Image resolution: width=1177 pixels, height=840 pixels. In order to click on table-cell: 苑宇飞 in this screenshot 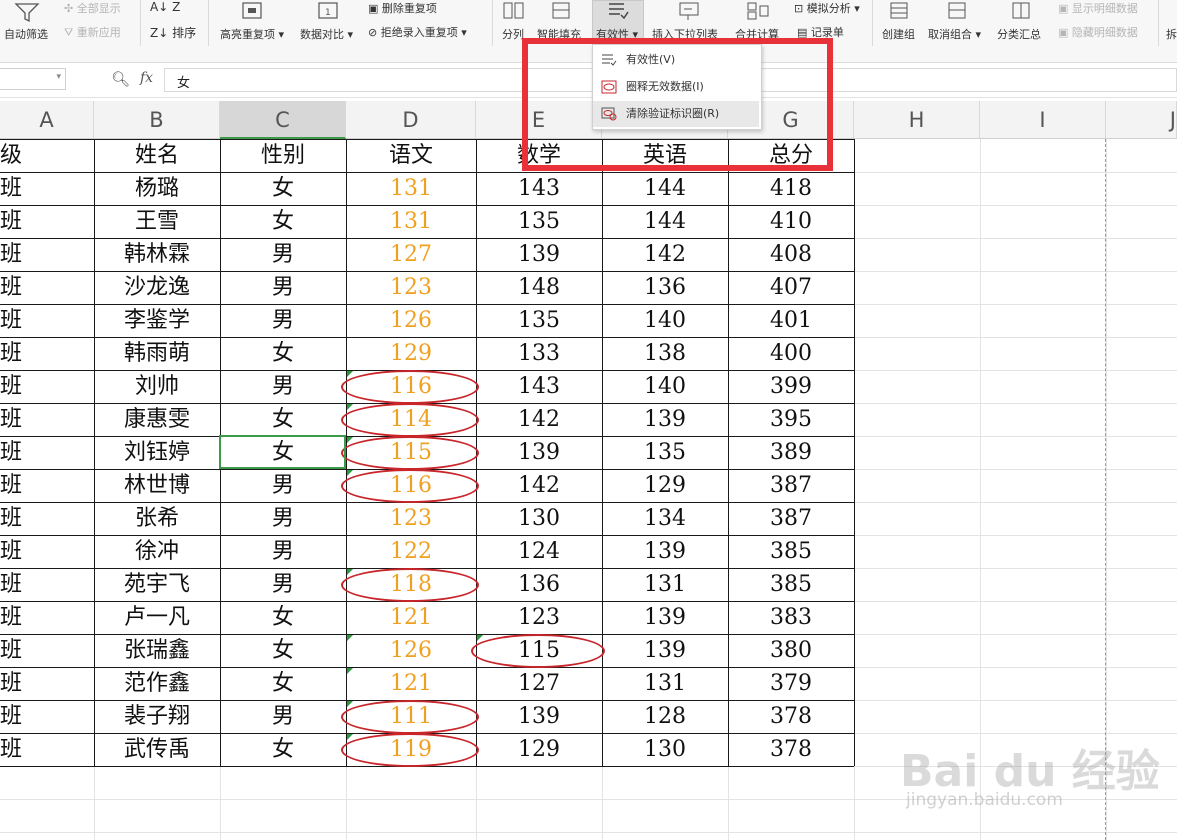, I will do `click(157, 584)`.